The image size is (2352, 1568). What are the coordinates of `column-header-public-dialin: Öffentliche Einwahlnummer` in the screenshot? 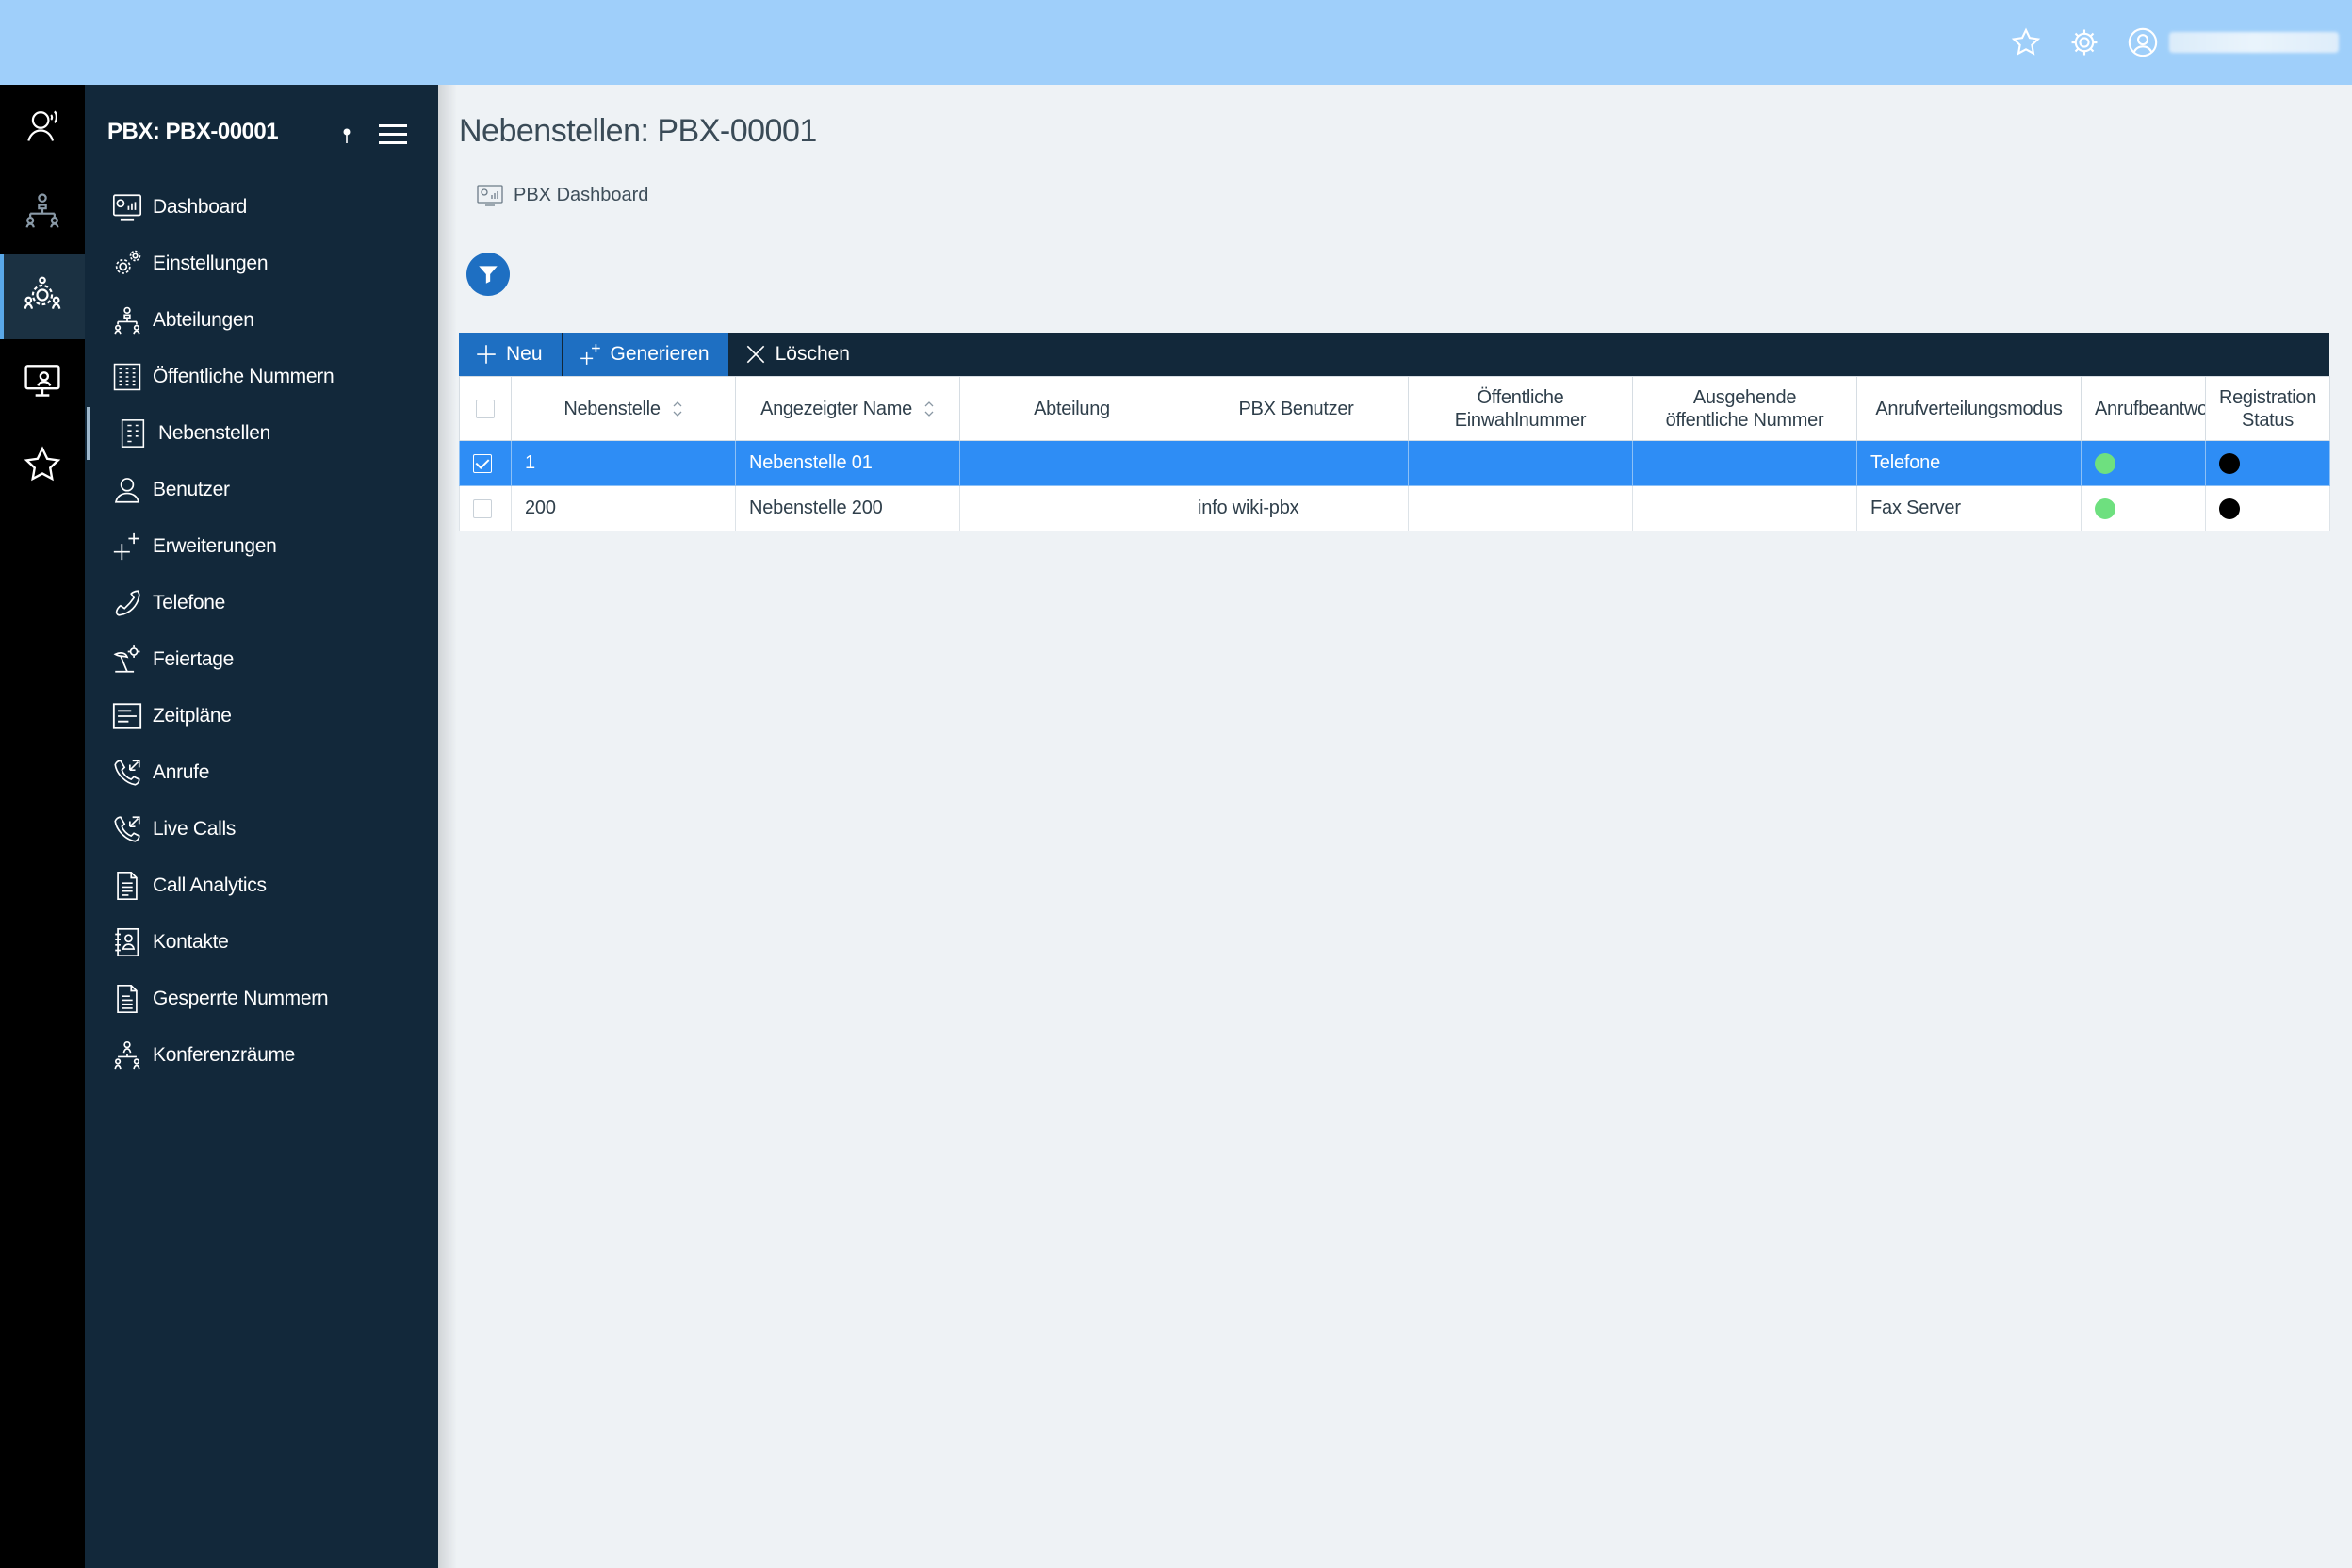 It's located at (1520, 409).